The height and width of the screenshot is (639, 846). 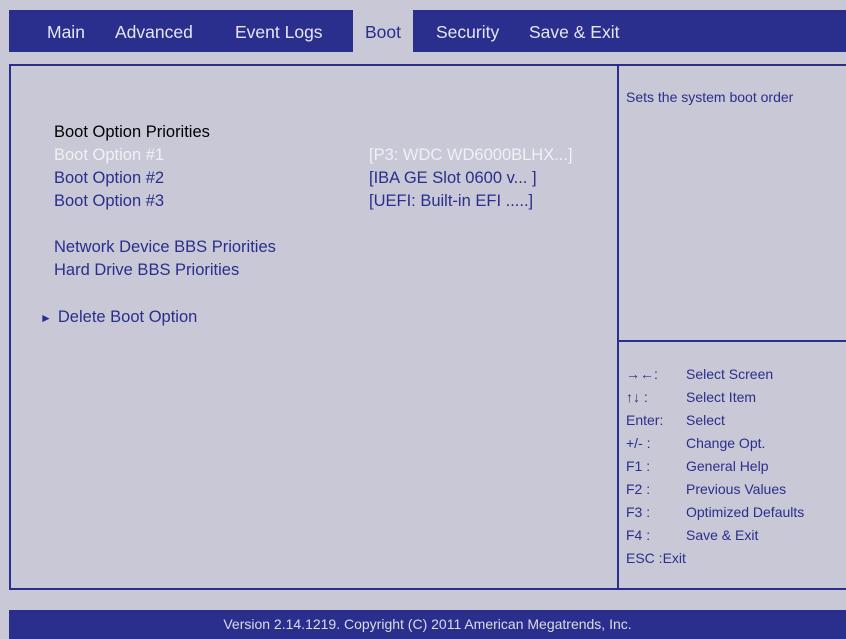 I want to click on key-f3-desc: Optimized Defaults, so click(x=745, y=512).